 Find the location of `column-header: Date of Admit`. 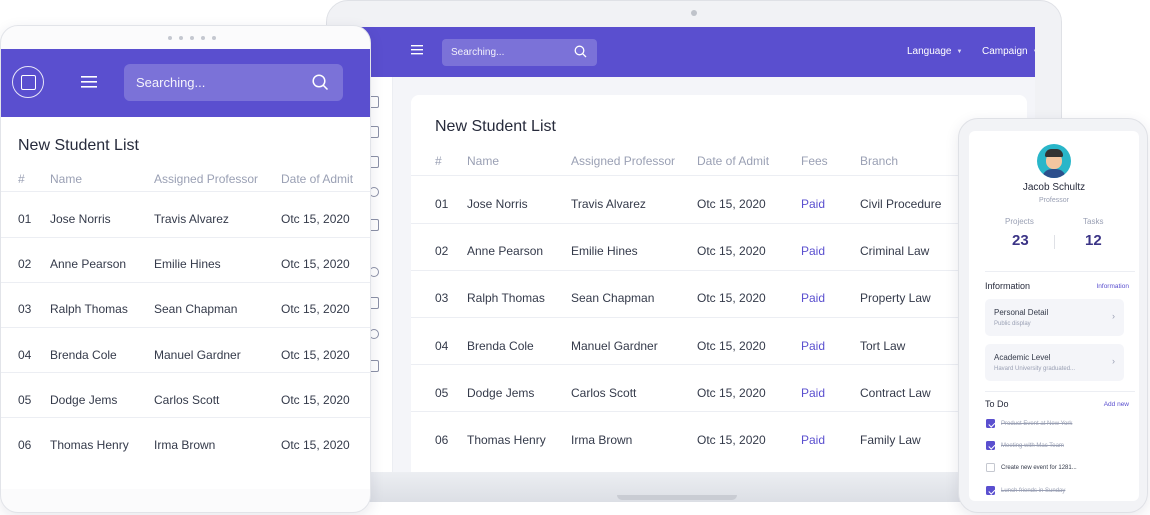

column-header: Date of Admit is located at coordinates (733, 161).